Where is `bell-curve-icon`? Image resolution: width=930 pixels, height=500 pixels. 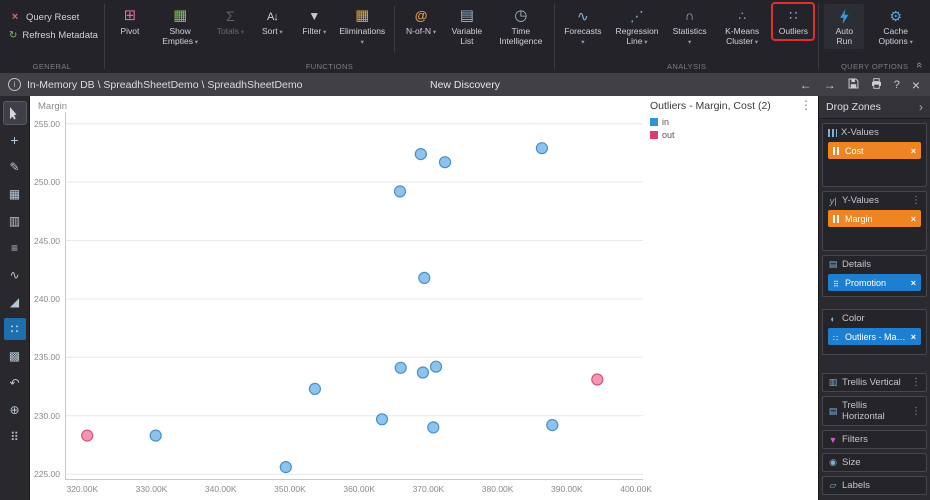 bell-curve-icon is located at coordinates (689, 16).